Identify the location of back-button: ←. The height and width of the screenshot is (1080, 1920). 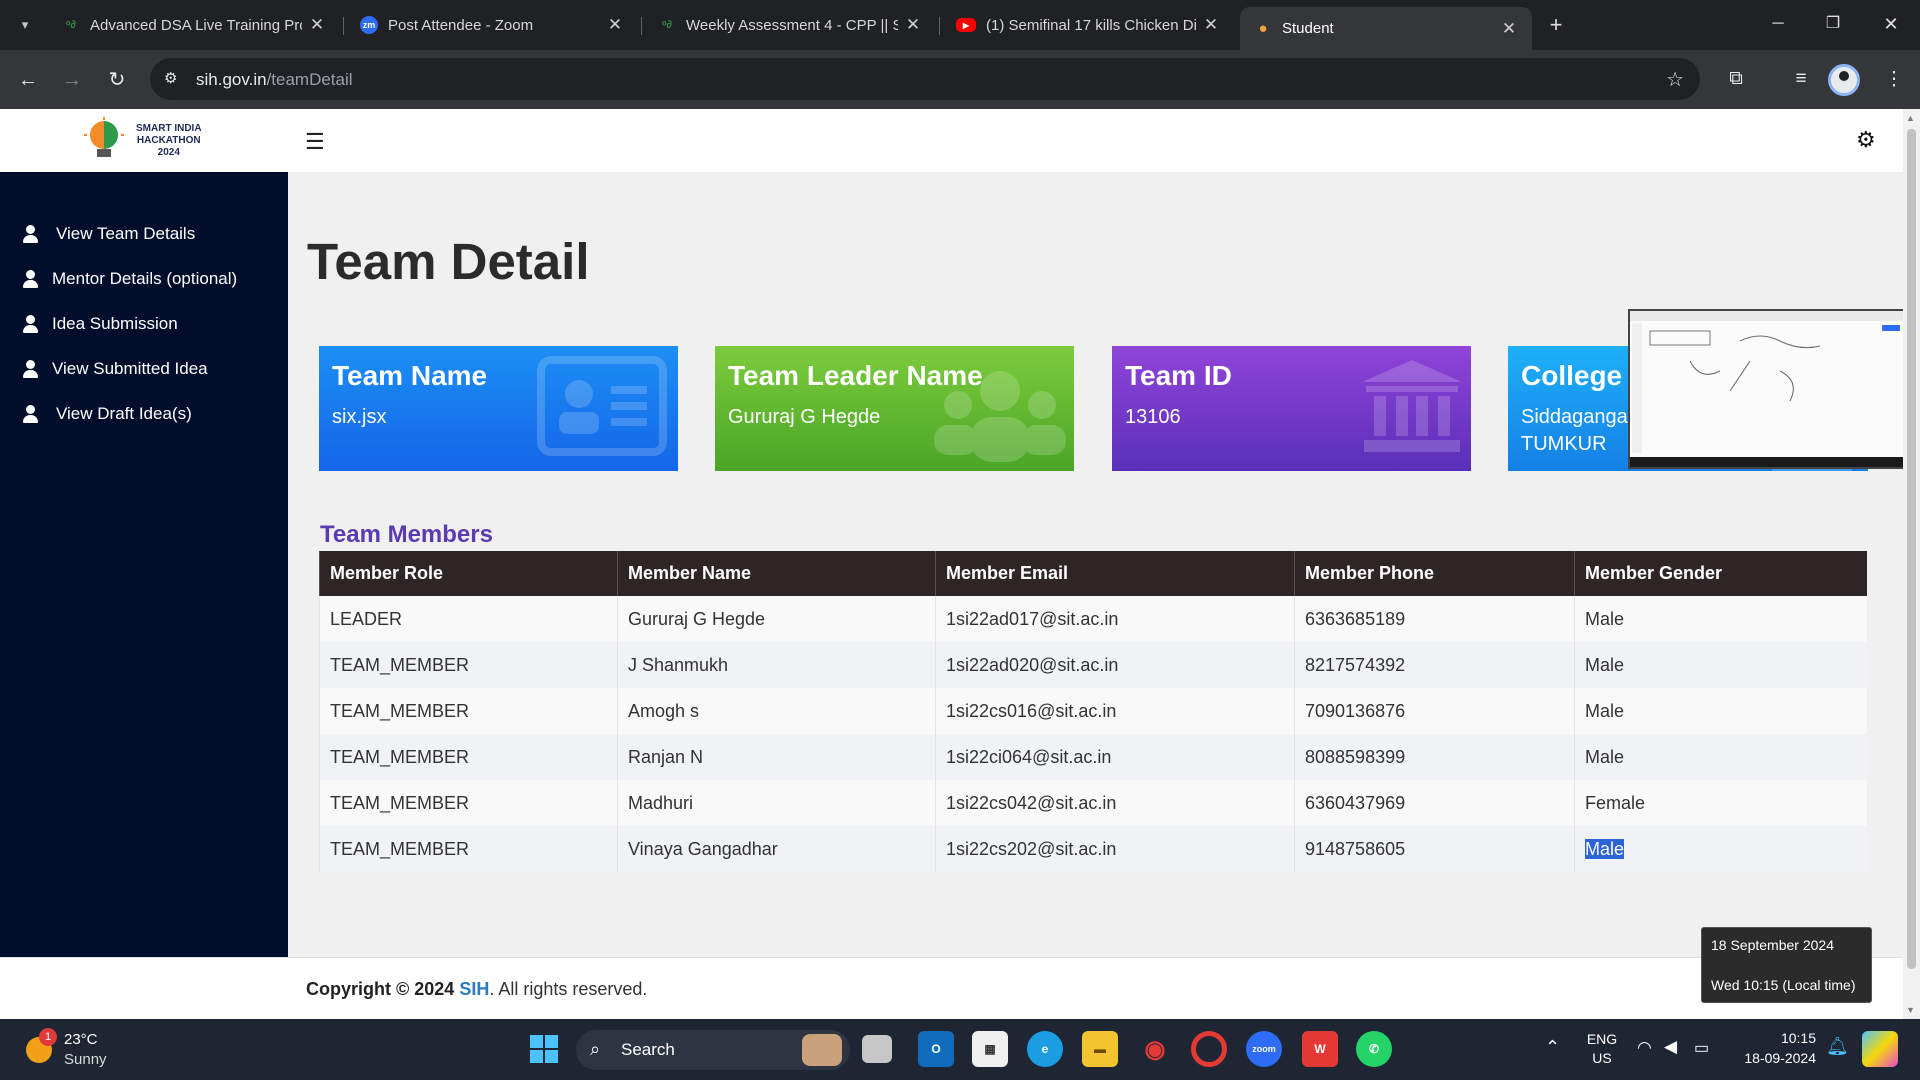
(28, 80).